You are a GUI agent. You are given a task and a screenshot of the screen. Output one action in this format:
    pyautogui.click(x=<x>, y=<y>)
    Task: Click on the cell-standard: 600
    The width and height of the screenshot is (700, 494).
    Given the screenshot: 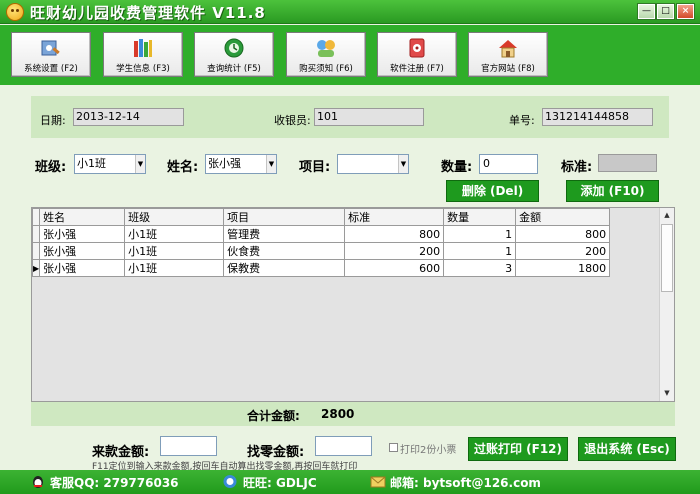 What is the action you would take?
    pyautogui.click(x=394, y=268)
    